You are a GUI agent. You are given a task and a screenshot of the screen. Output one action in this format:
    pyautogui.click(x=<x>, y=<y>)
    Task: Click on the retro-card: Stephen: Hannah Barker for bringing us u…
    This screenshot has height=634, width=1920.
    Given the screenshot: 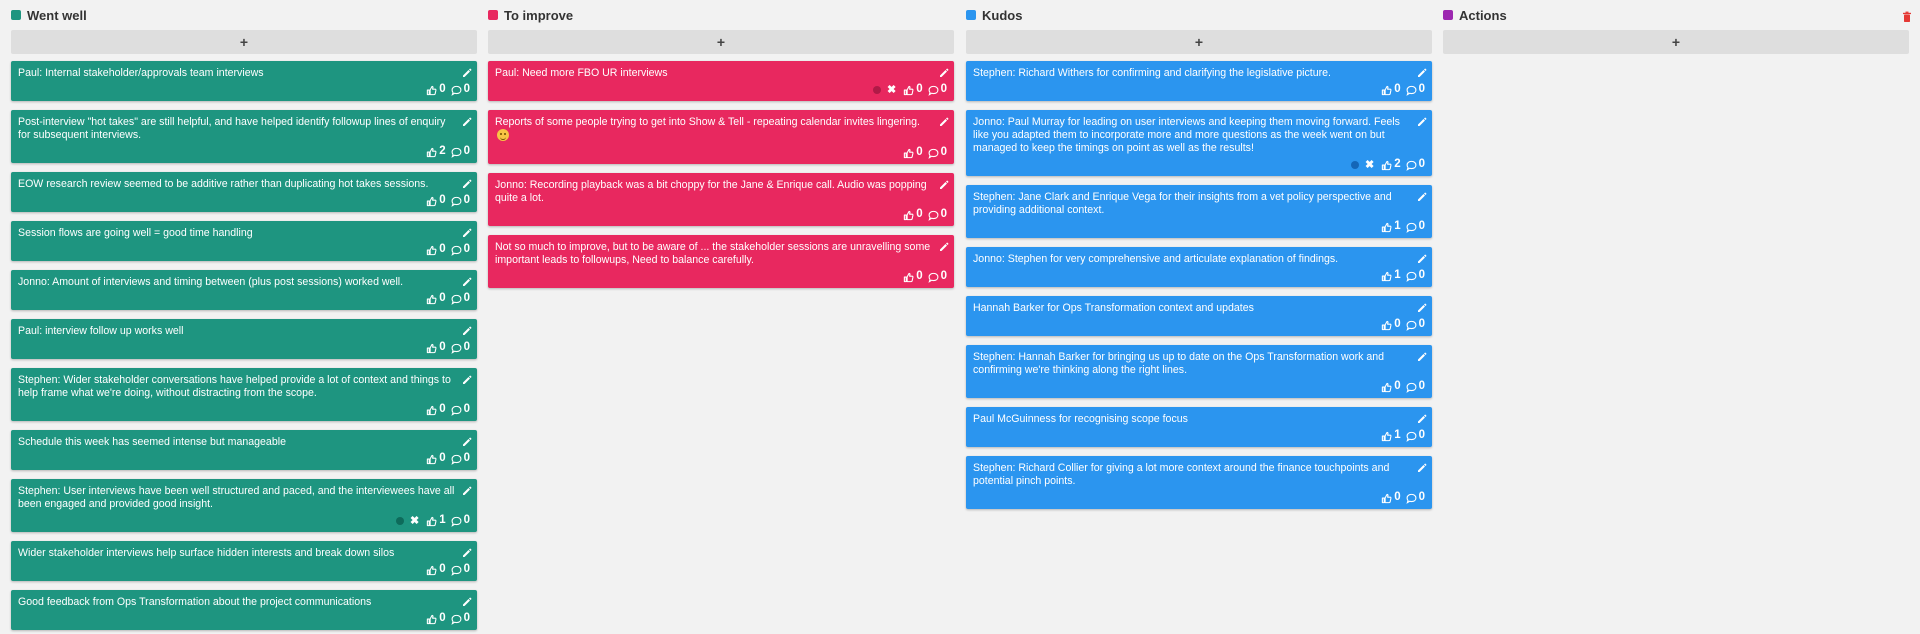 What is the action you would take?
    pyautogui.click(x=1199, y=371)
    